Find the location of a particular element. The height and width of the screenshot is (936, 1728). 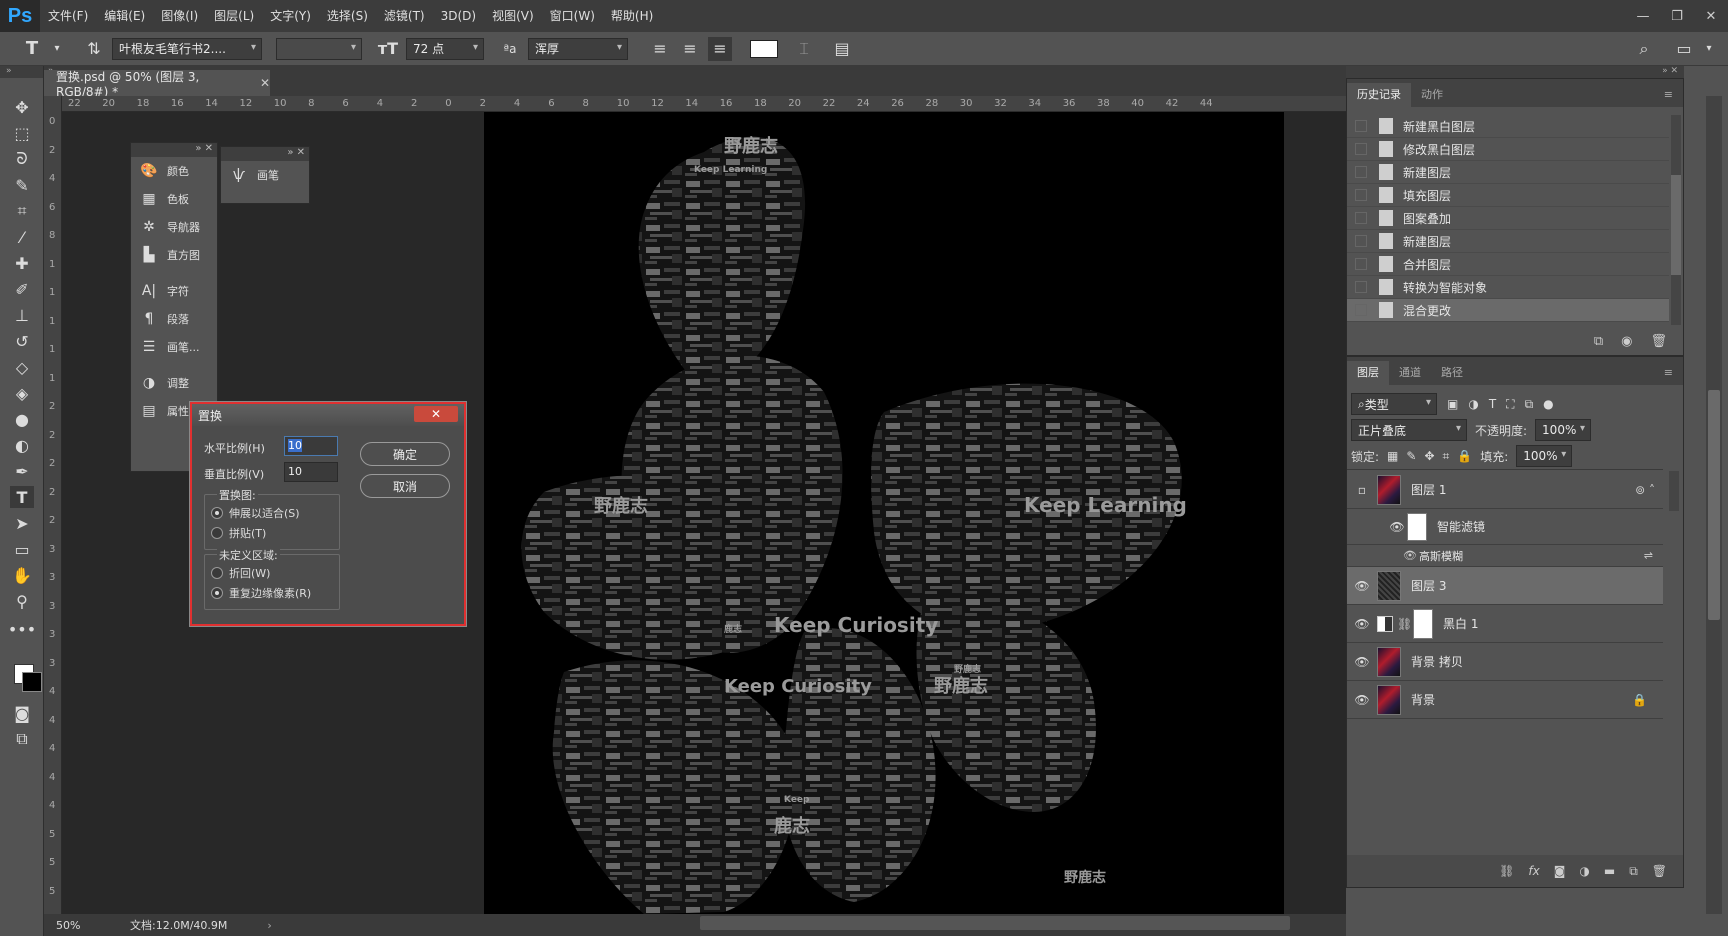

menu-item: 图像(I) is located at coordinates (179, 16).